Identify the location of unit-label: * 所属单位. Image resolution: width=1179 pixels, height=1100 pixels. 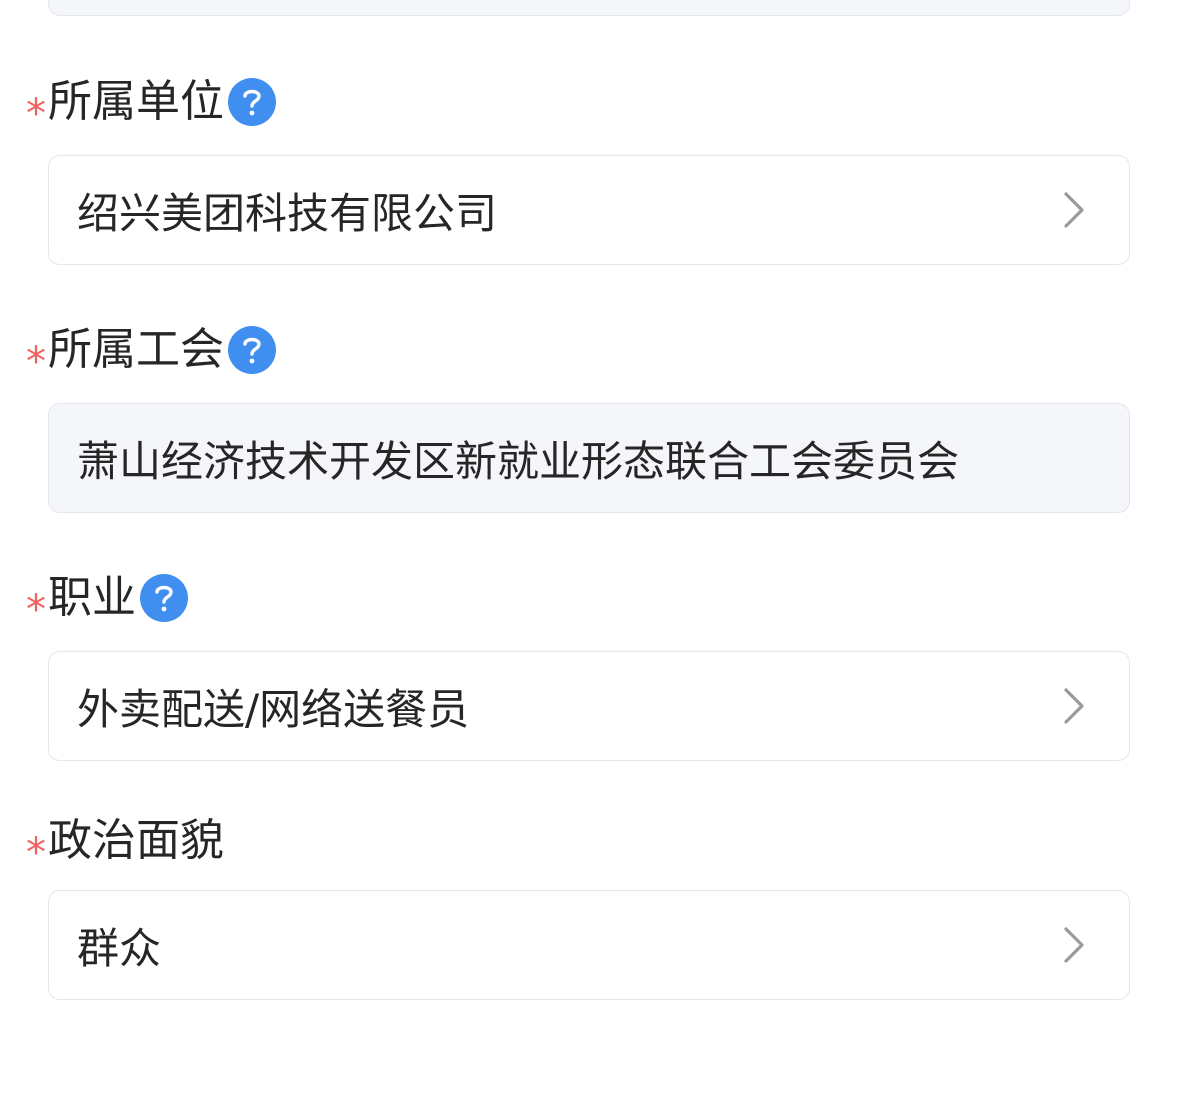
(151, 104).